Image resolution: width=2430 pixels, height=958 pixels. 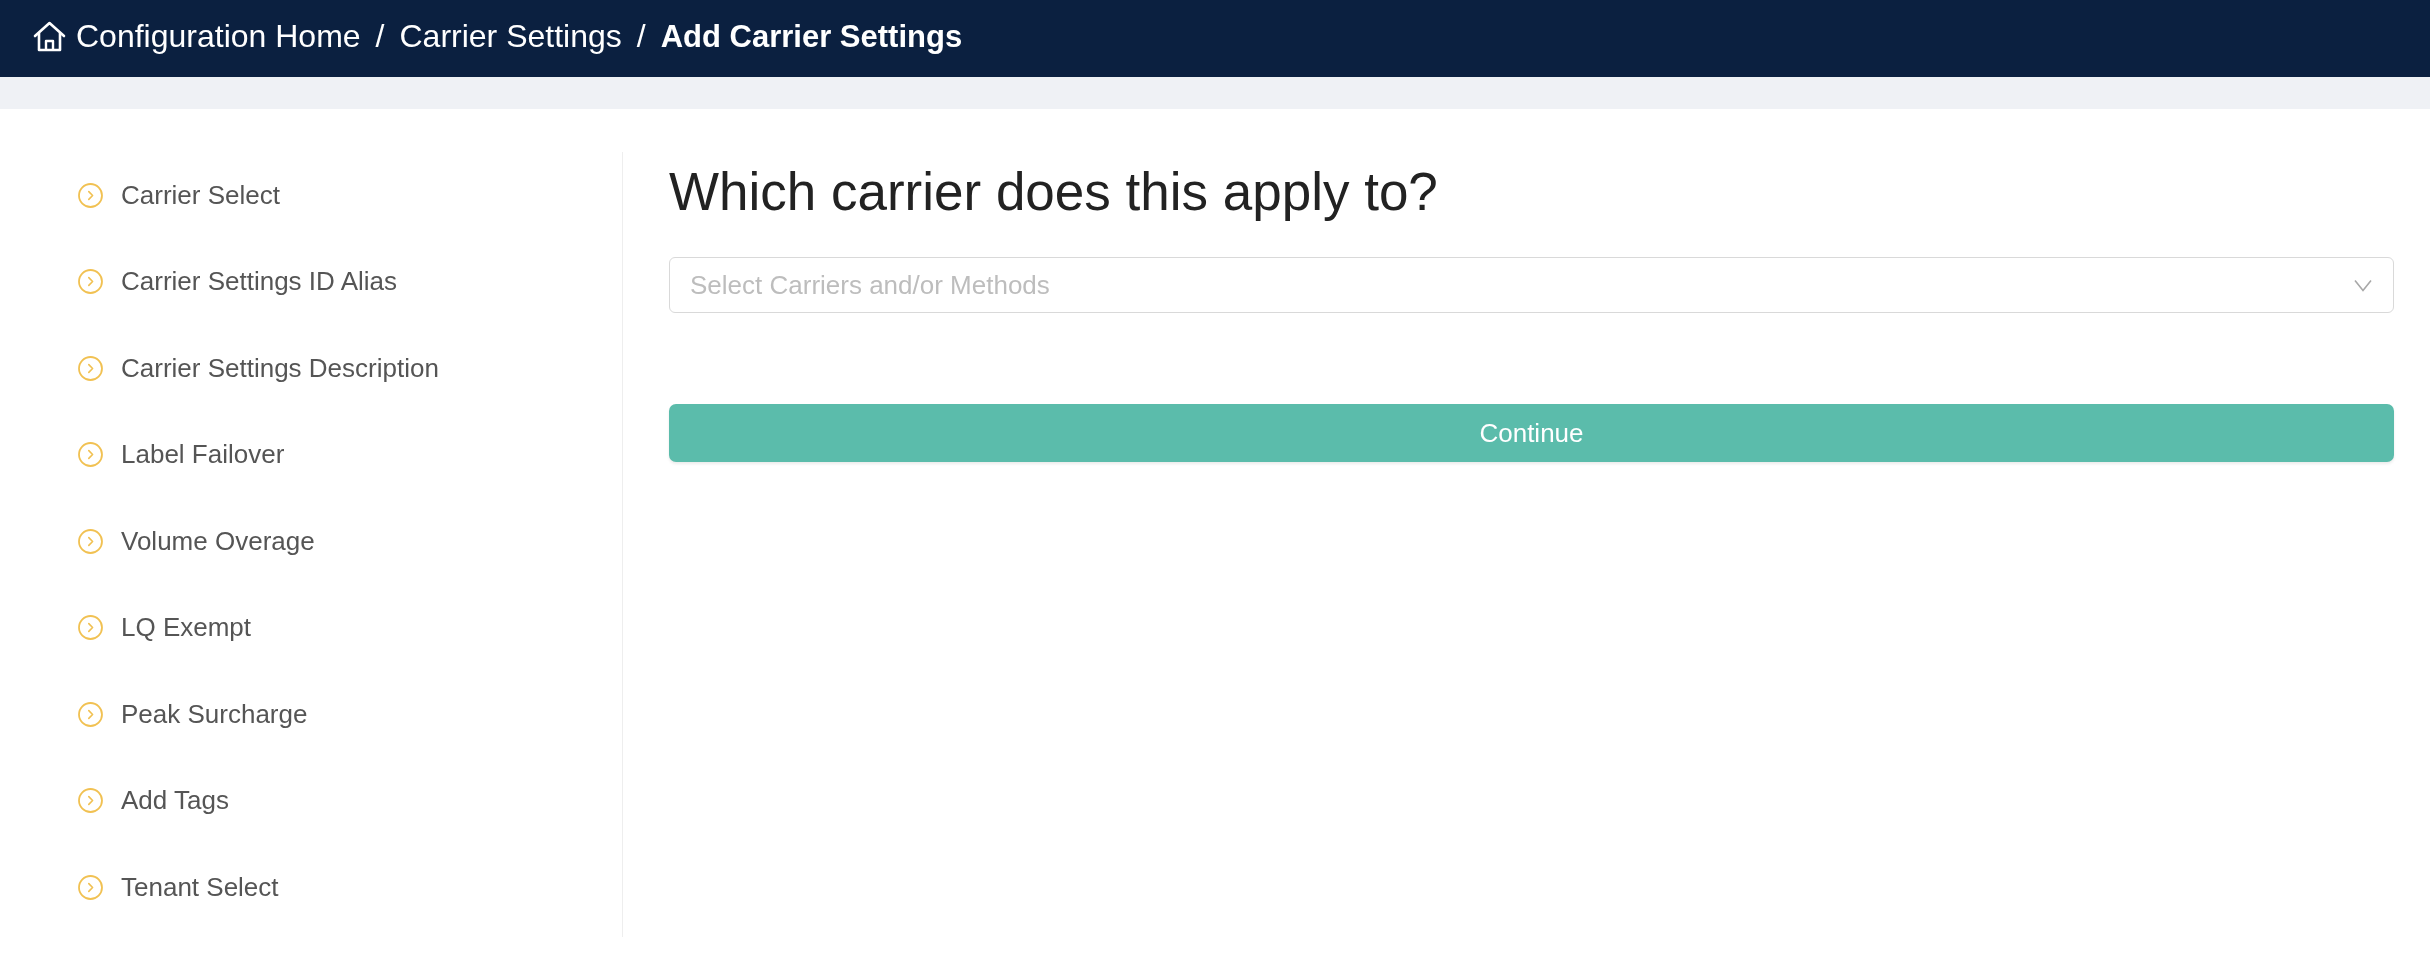 What do you see at coordinates (178, 887) in the screenshot?
I see `step-link: Tenant Select` at bounding box center [178, 887].